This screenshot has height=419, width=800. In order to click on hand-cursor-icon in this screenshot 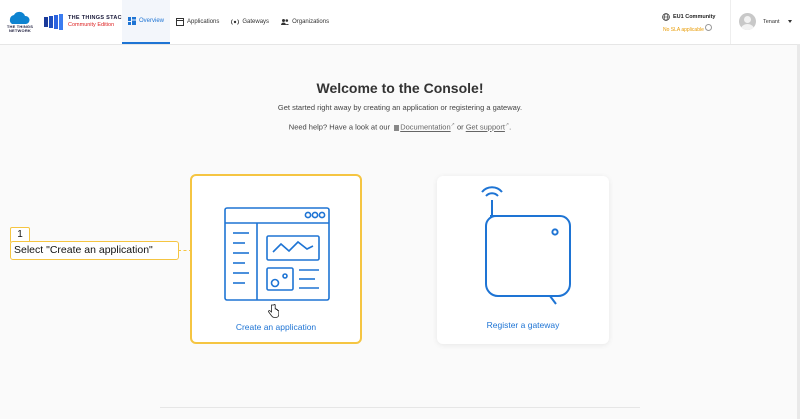, I will do `click(273, 311)`.